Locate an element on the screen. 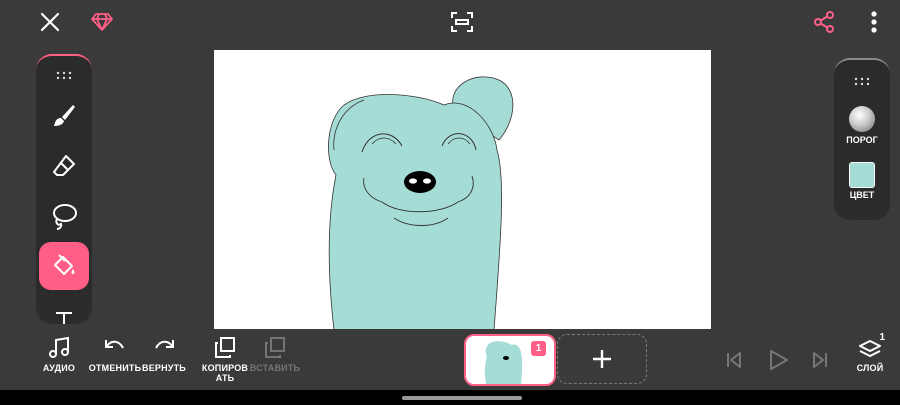  layers-button: 1 СЛОЙ is located at coordinates (870, 352).